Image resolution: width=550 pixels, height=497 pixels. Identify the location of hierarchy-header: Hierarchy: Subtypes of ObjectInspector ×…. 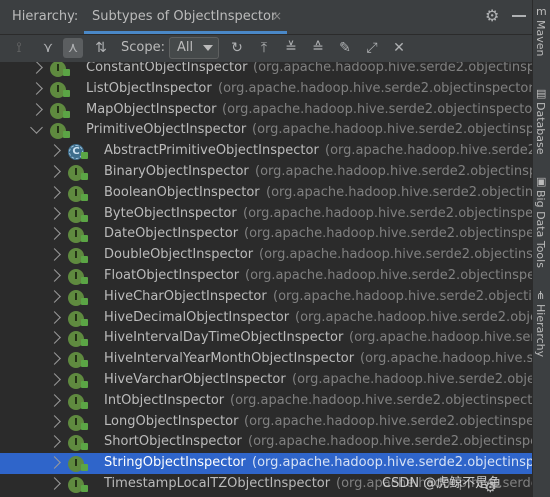
(266, 17).